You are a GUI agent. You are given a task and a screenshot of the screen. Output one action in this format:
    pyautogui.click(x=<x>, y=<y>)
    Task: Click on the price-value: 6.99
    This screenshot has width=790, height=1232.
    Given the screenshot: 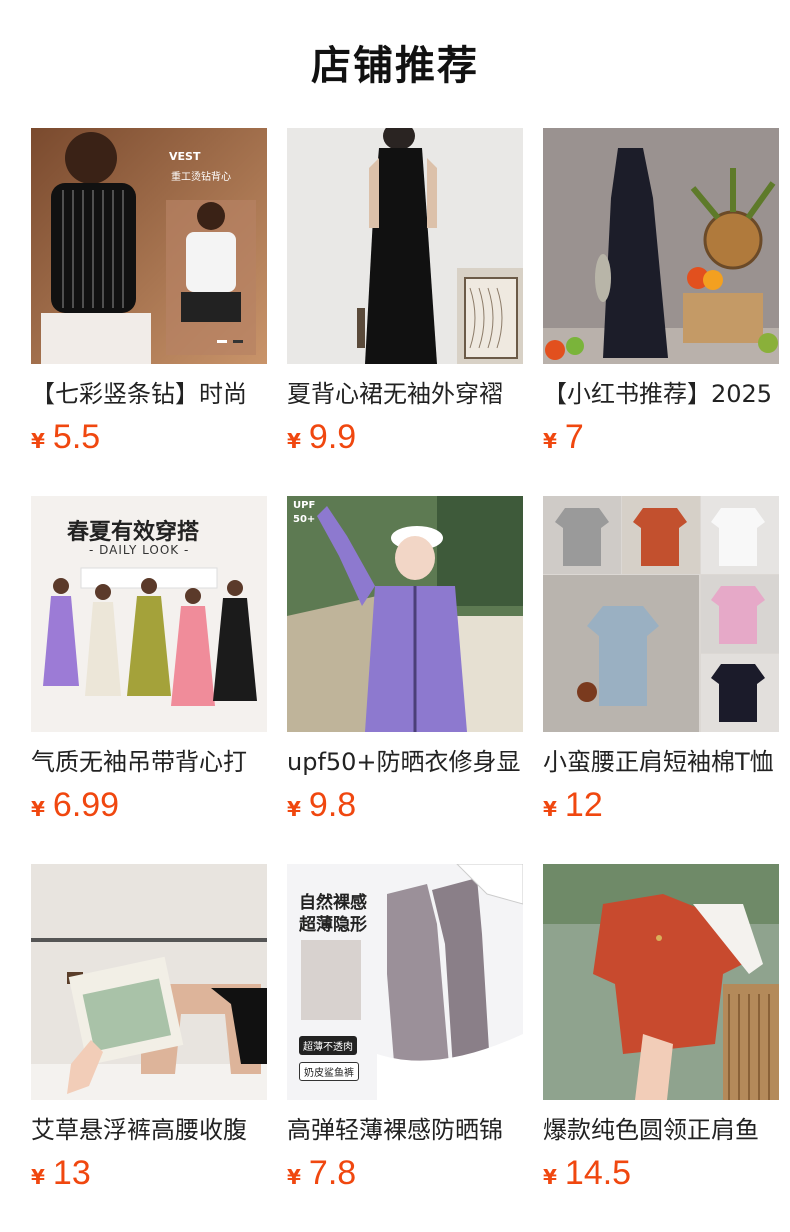 What is the action you would take?
    pyautogui.click(x=86, y=805)
    